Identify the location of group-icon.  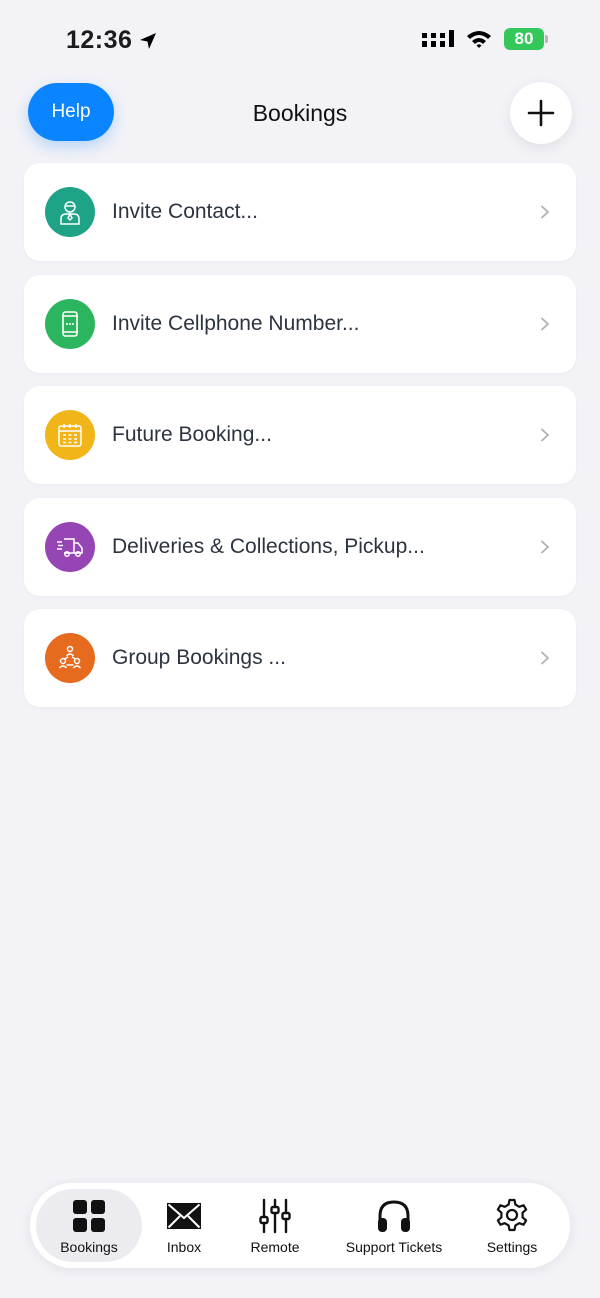
(70, 657).